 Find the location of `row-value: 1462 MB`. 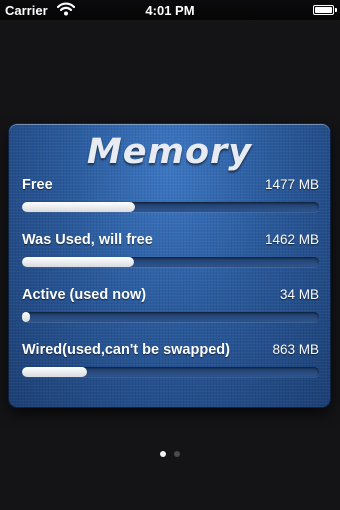

row-value: 1462 MB is located at coordinates (291, 239).